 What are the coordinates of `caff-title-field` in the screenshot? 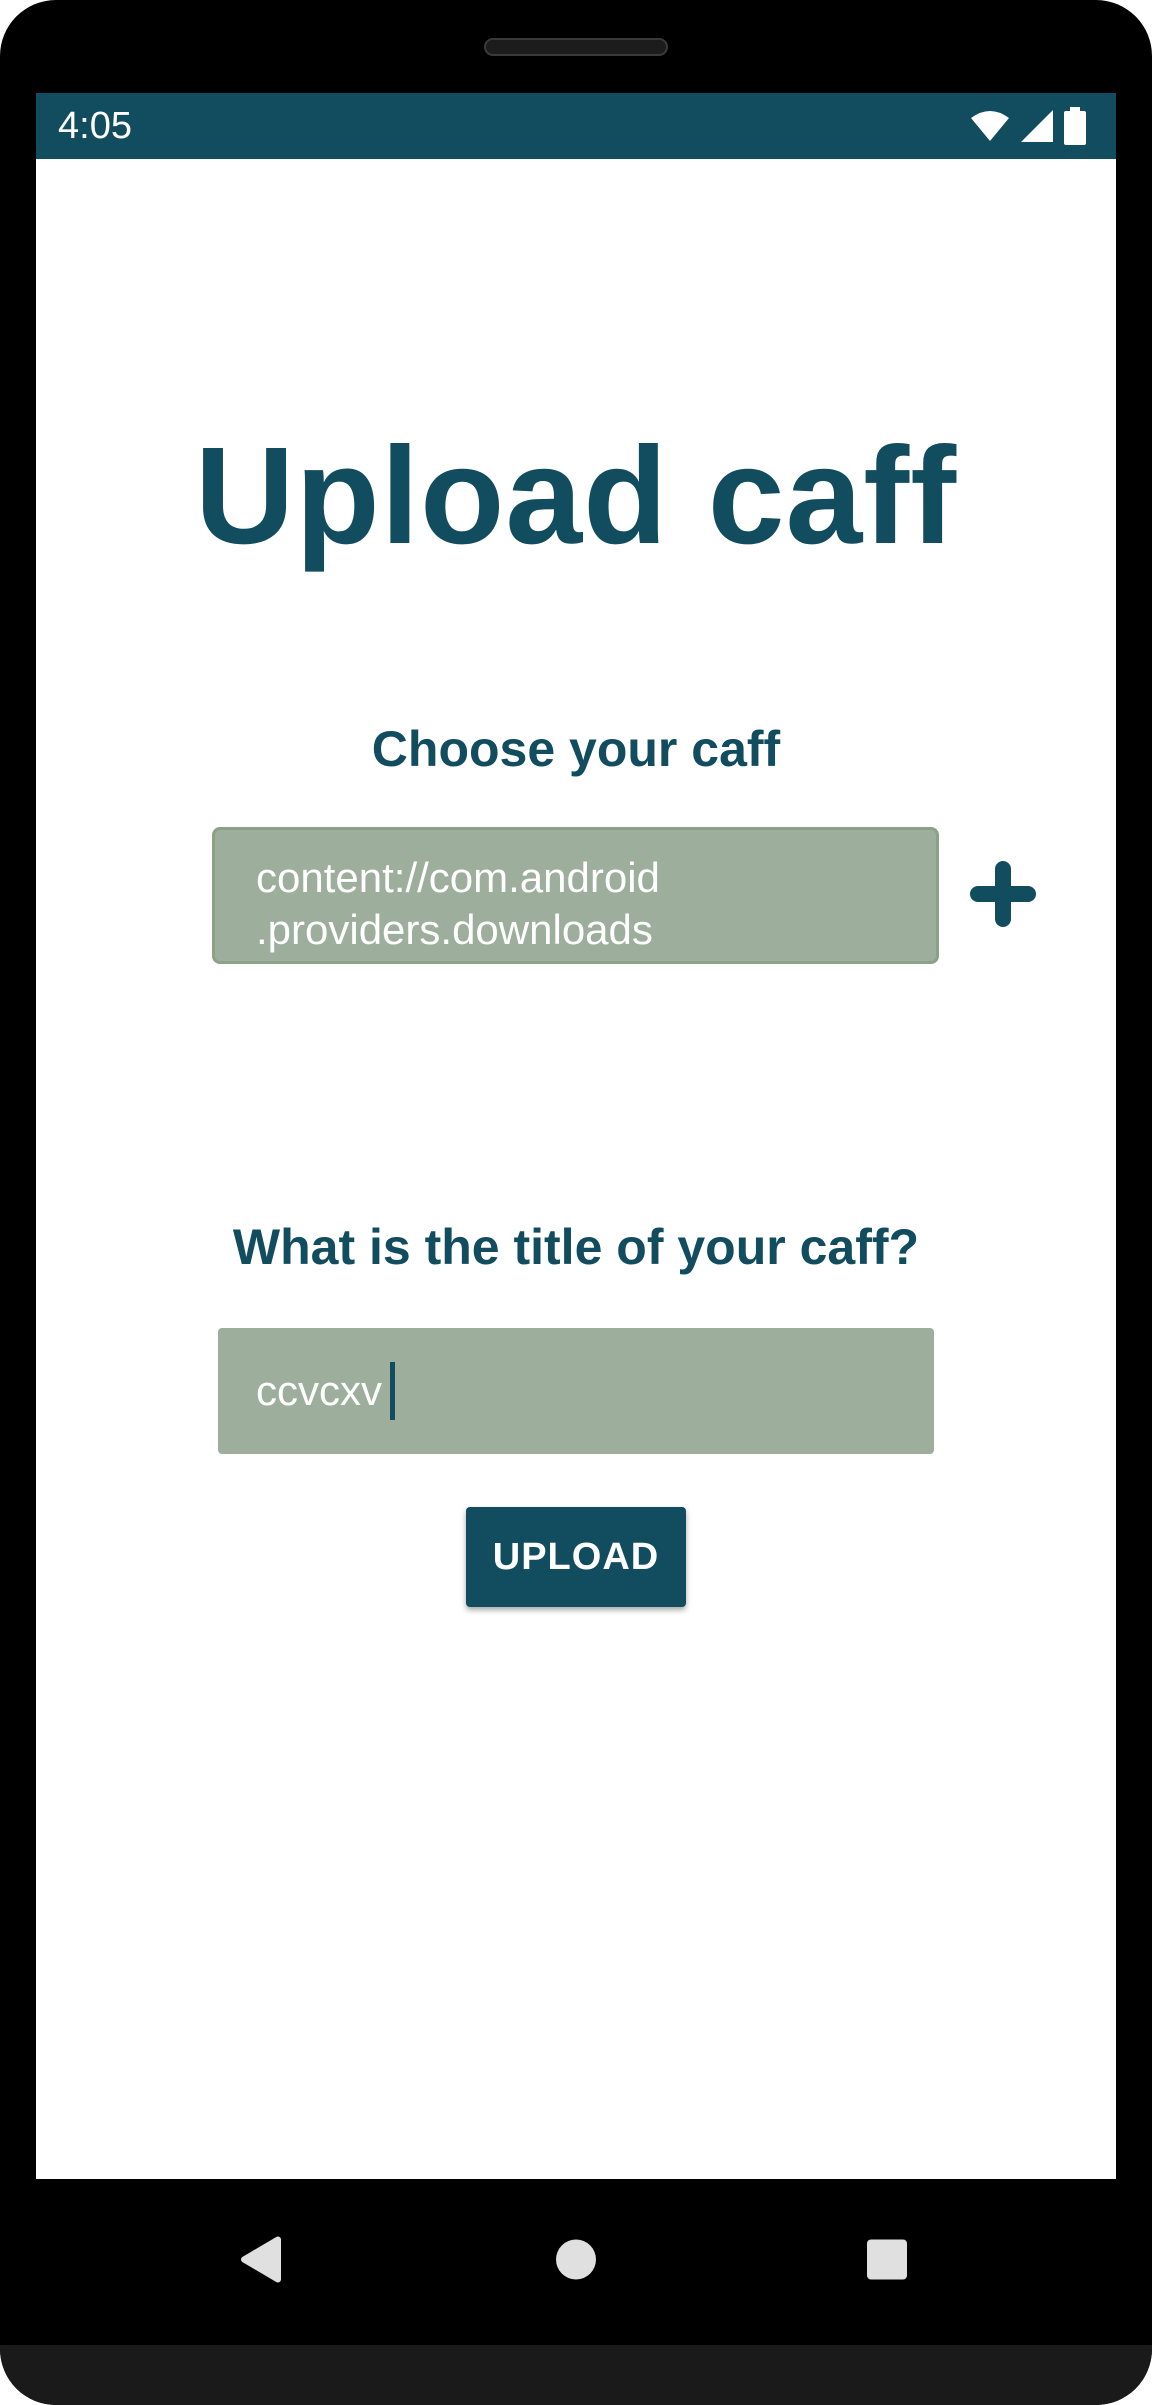 It's located at (576, 1391).